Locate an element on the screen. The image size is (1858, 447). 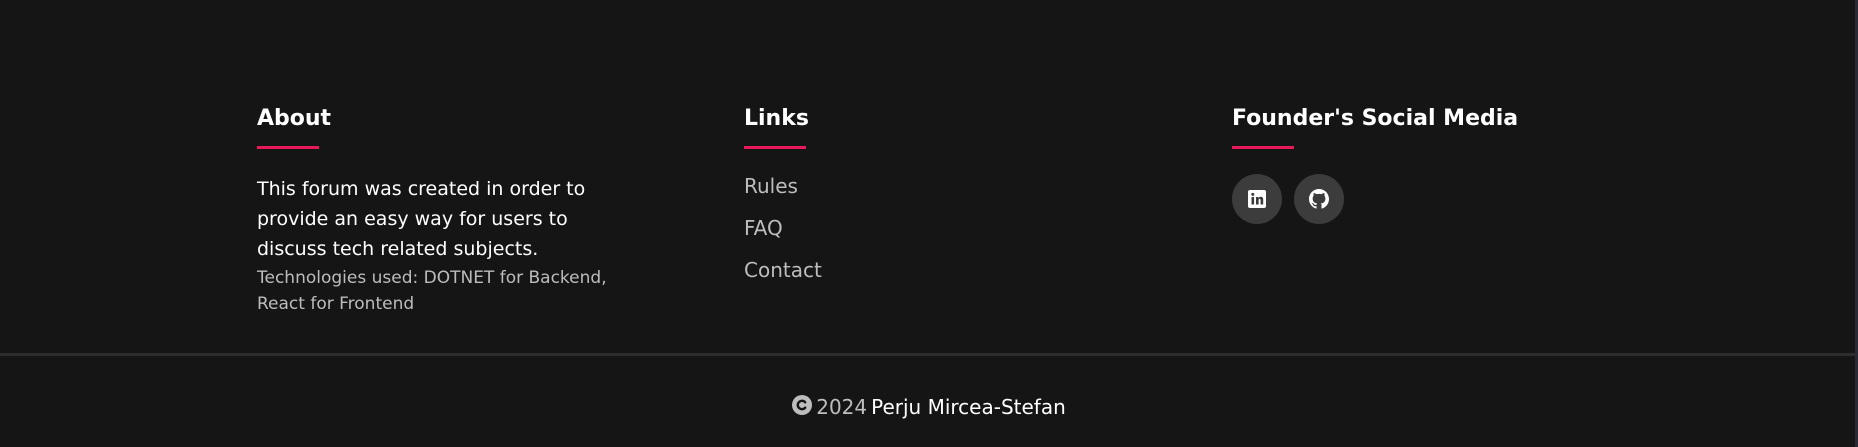
link-contact: Contact is located at coordinates (894, 270).